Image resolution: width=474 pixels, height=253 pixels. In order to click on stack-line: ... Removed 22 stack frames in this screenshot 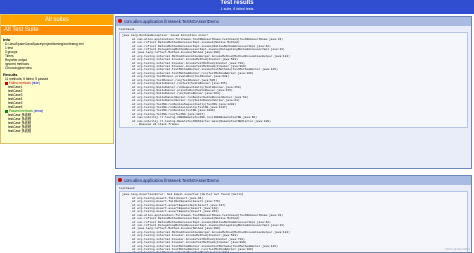, I will do `click(155, 124)`.